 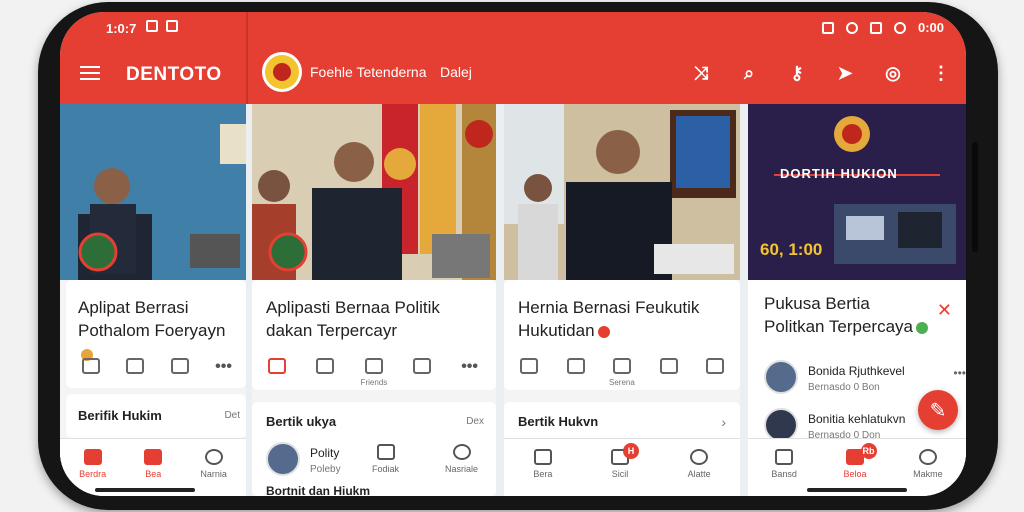 What do you see at coordinates (461, 459) in the screenshot?
I see `nav-profile: Nasriale` at bounding box center [461, 459].